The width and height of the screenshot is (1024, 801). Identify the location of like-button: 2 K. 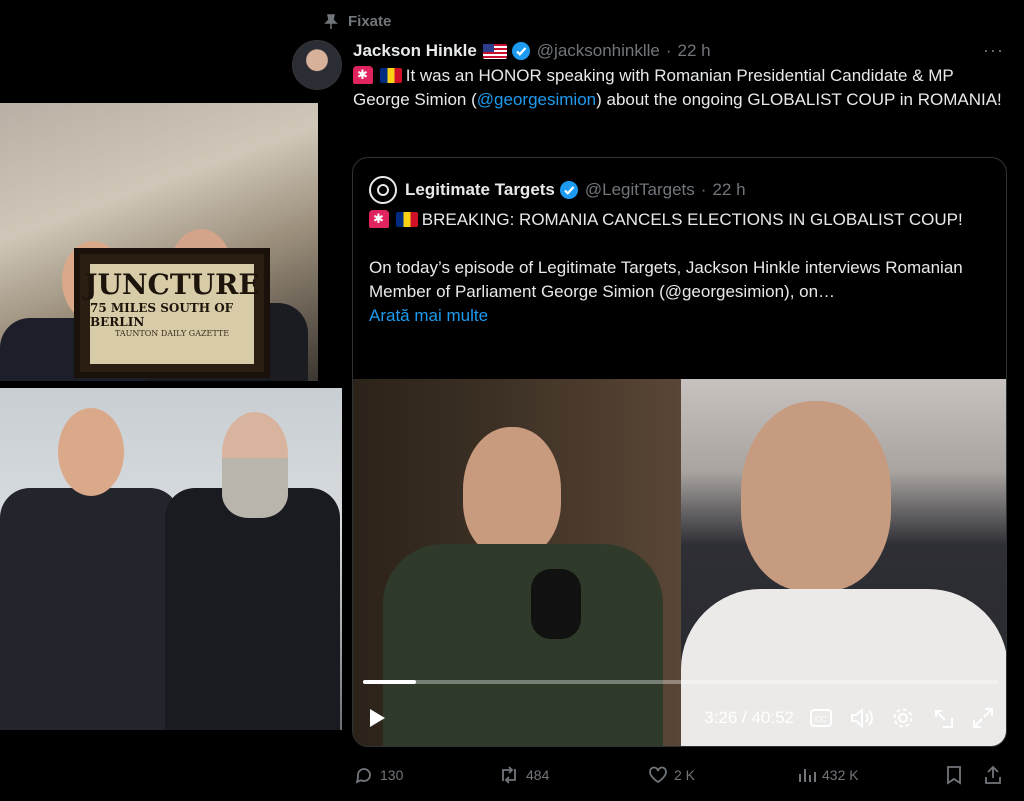
(671, 775).